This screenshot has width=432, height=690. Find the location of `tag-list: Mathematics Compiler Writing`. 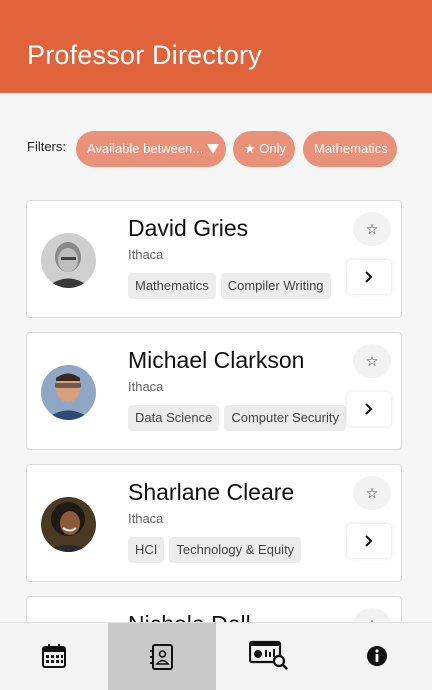

tag-list: Mathematics Compiler Writing is located at coordinates (239, 286).